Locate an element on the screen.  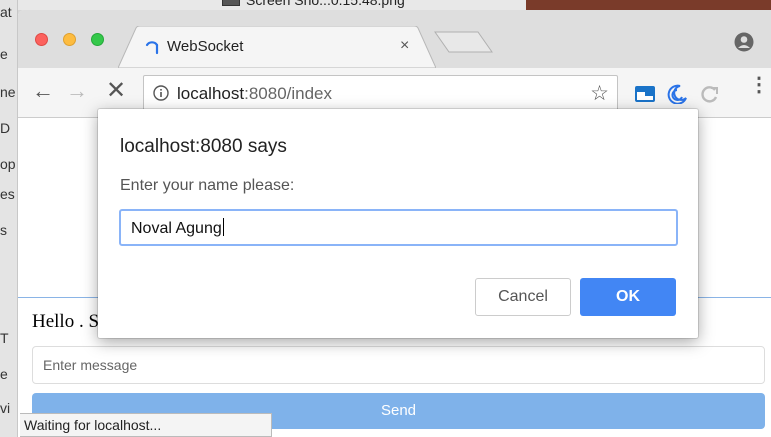
profile-icon is located at coordinates (744, 42).